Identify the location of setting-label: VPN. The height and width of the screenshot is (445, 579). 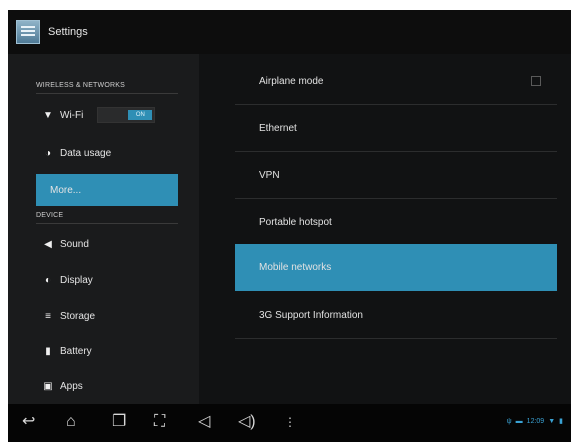
(269, 175).